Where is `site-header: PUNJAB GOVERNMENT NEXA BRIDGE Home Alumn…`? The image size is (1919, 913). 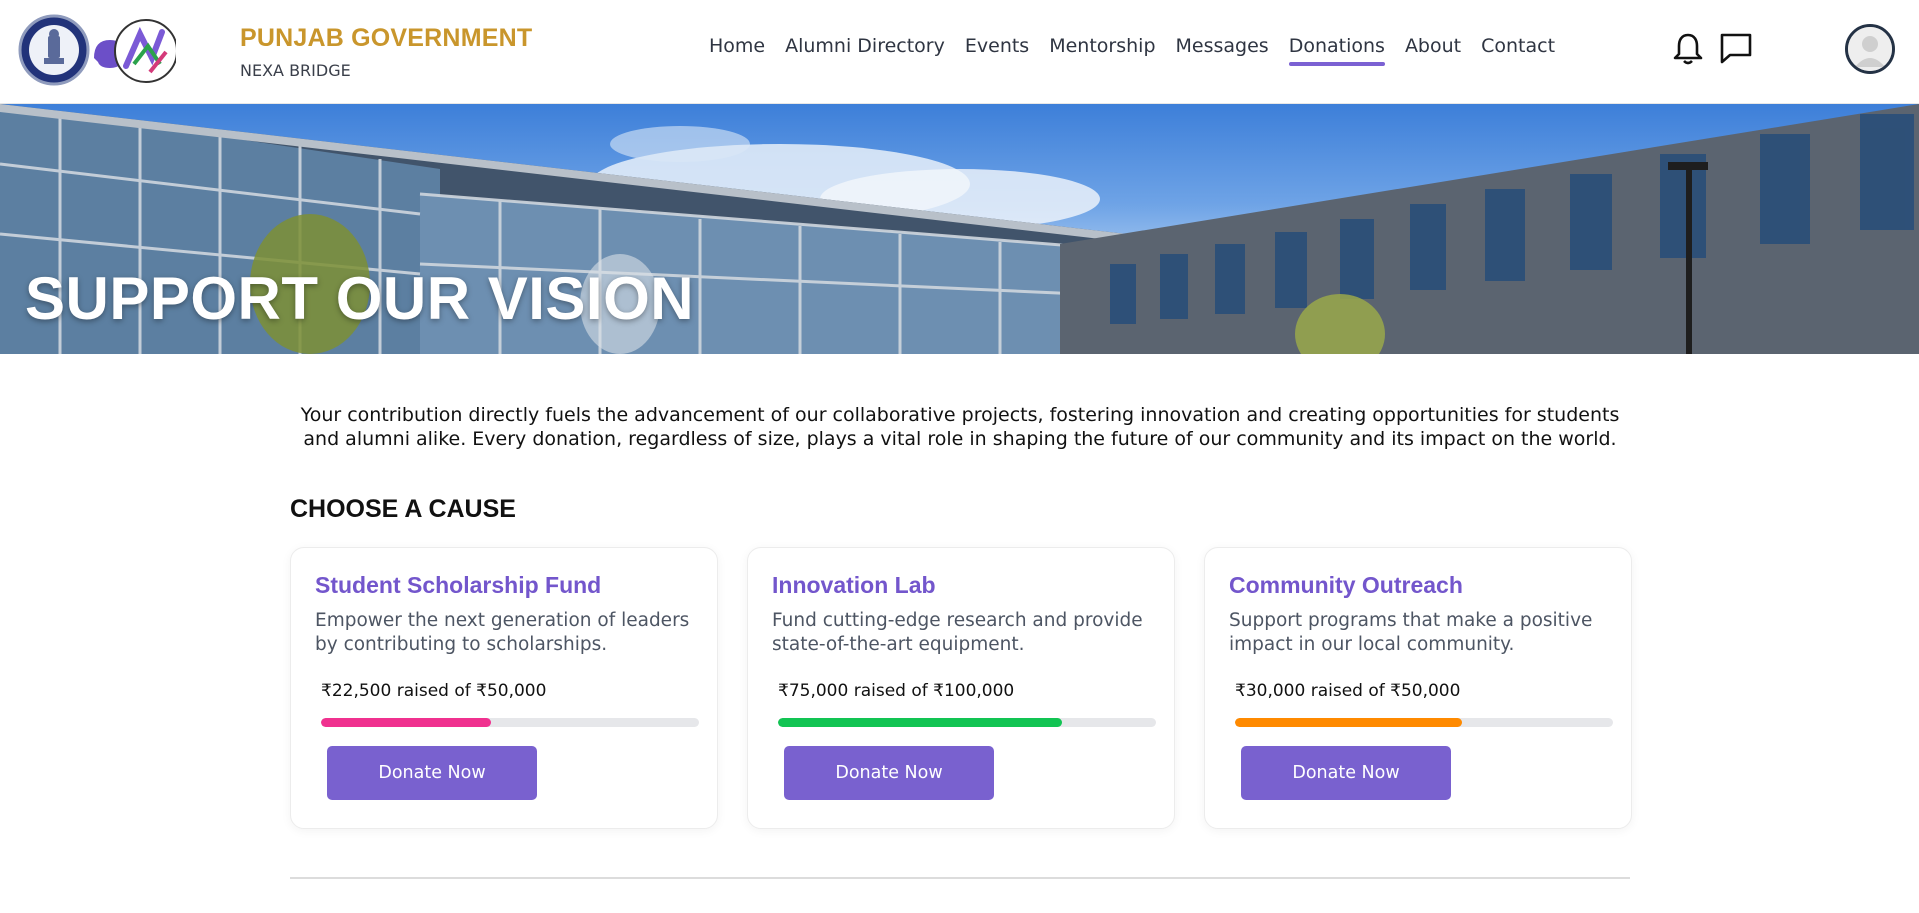
site-header: PUNJAB GOVERNMENT NEXA BRIDGE Home Alumn… is located at coordinates (959, 52).